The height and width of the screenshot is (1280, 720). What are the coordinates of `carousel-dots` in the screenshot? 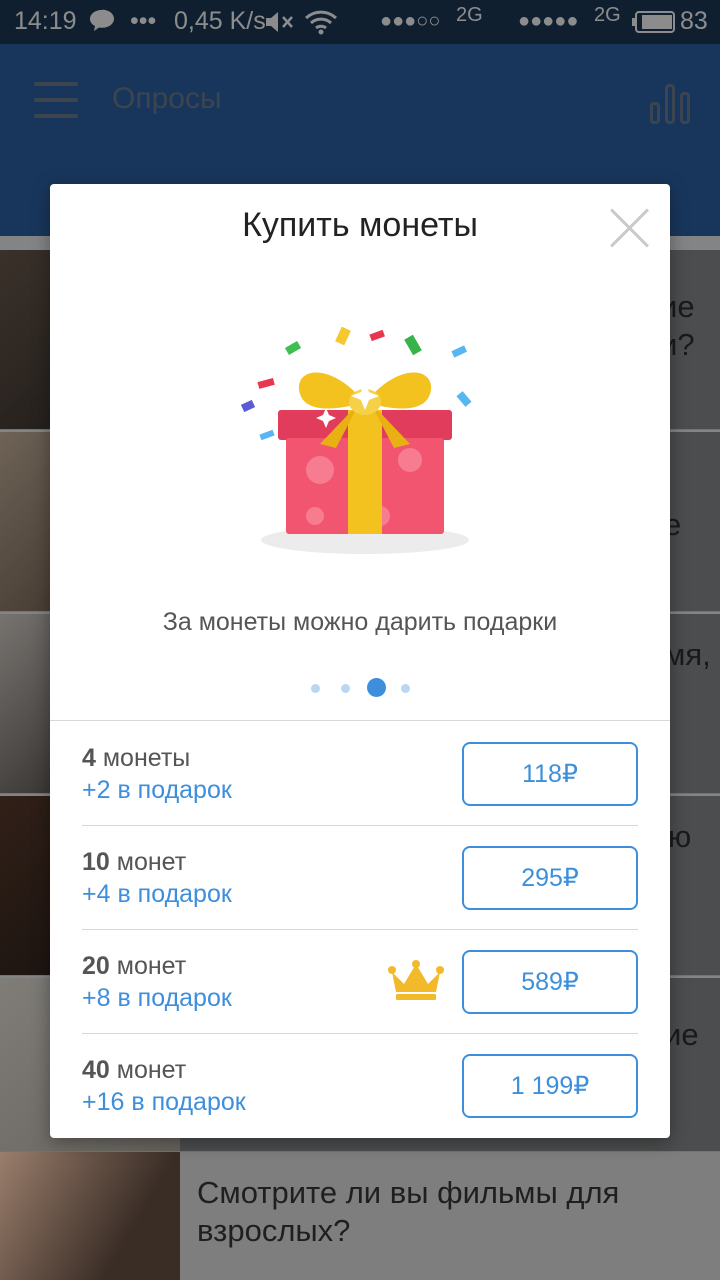 It's located at (360, 688).